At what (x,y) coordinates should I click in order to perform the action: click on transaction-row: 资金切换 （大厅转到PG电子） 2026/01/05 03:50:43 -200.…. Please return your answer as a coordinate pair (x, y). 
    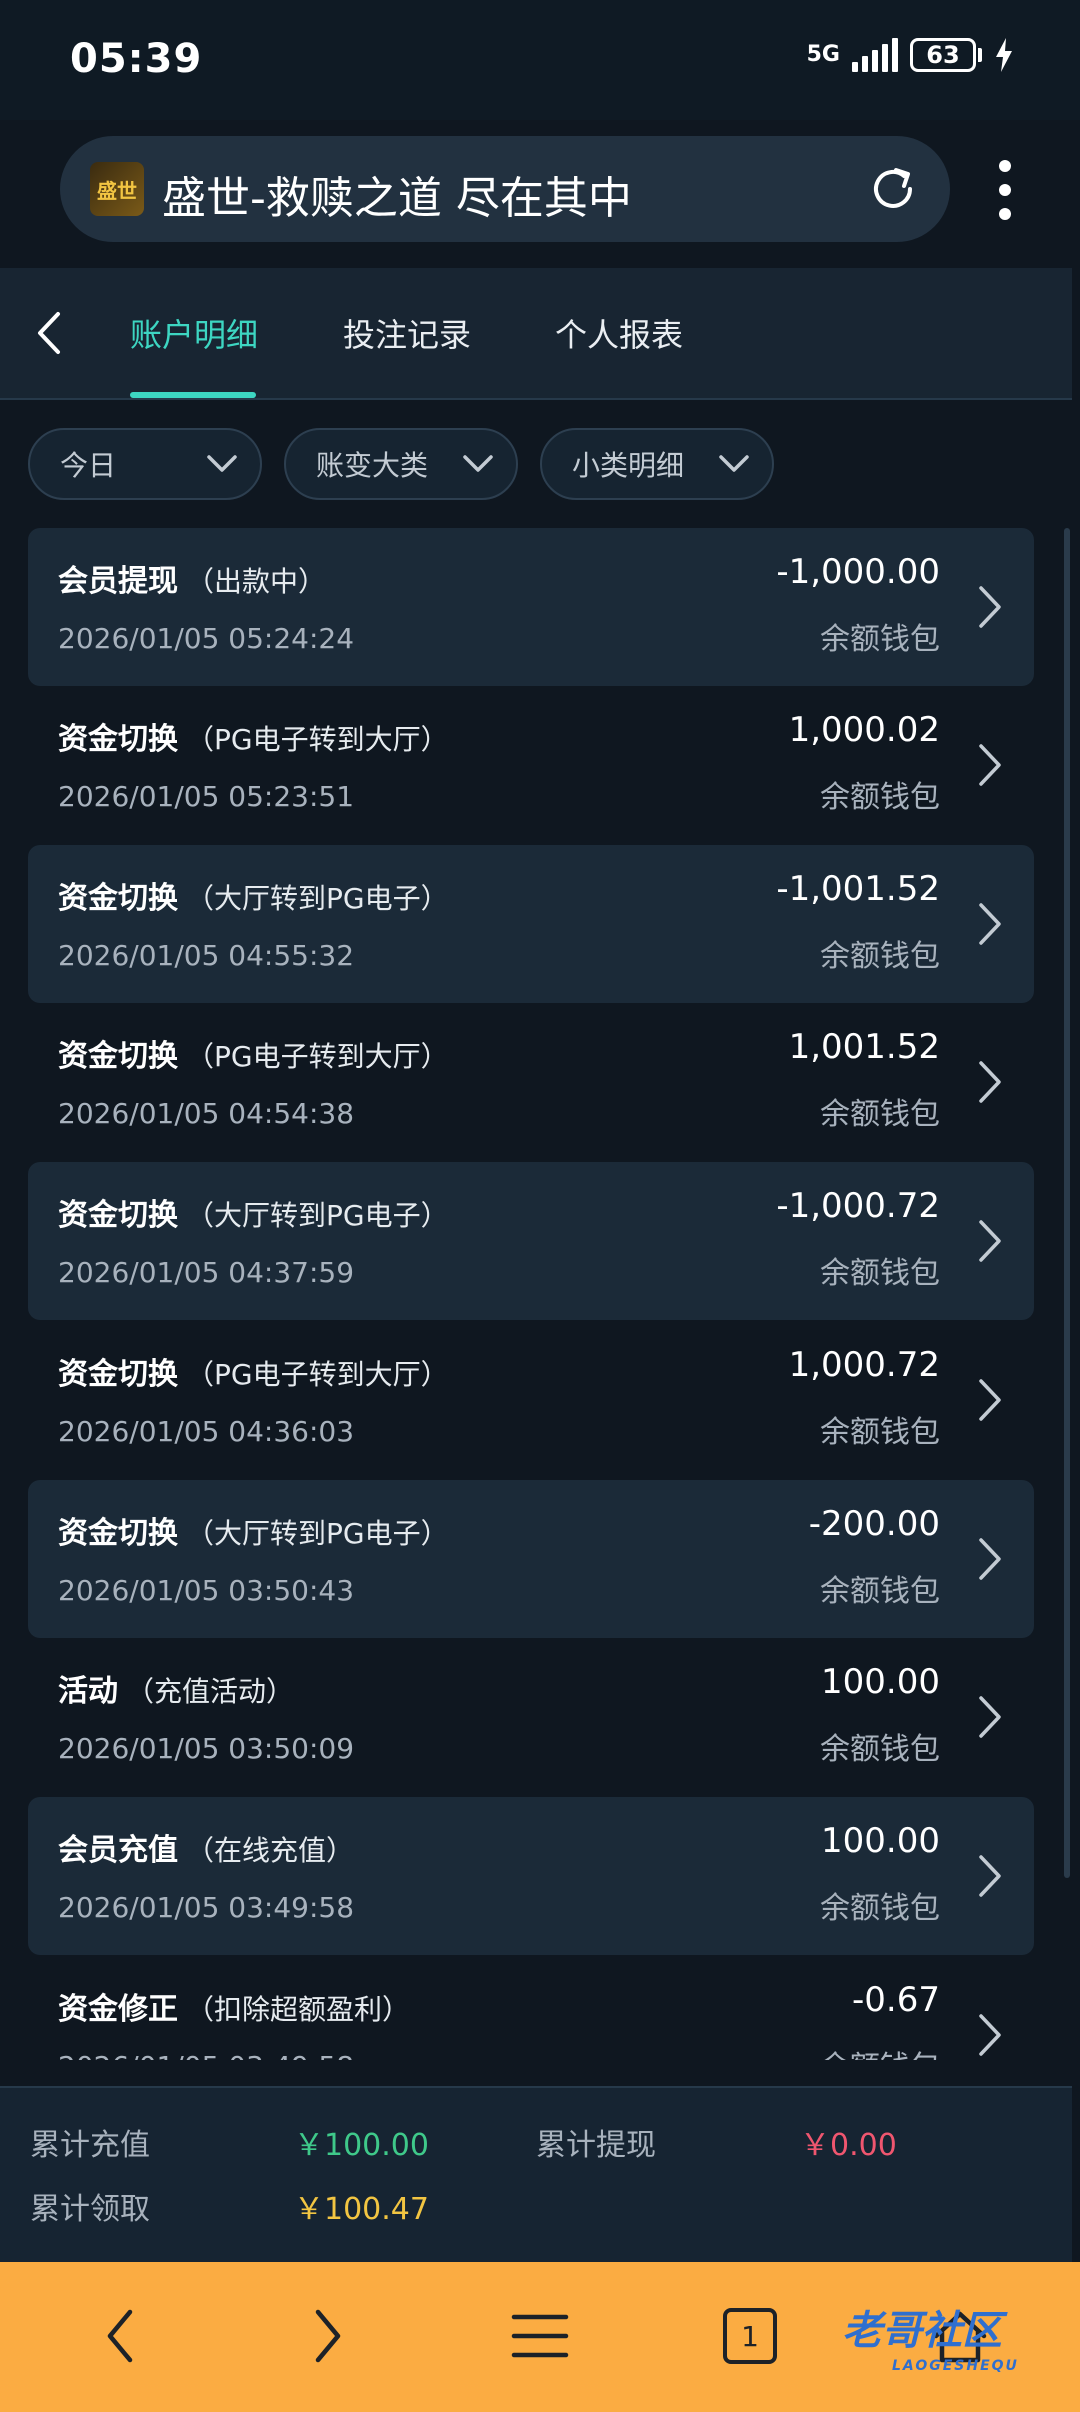
    Looking at the image, I should click on (531, 1559).